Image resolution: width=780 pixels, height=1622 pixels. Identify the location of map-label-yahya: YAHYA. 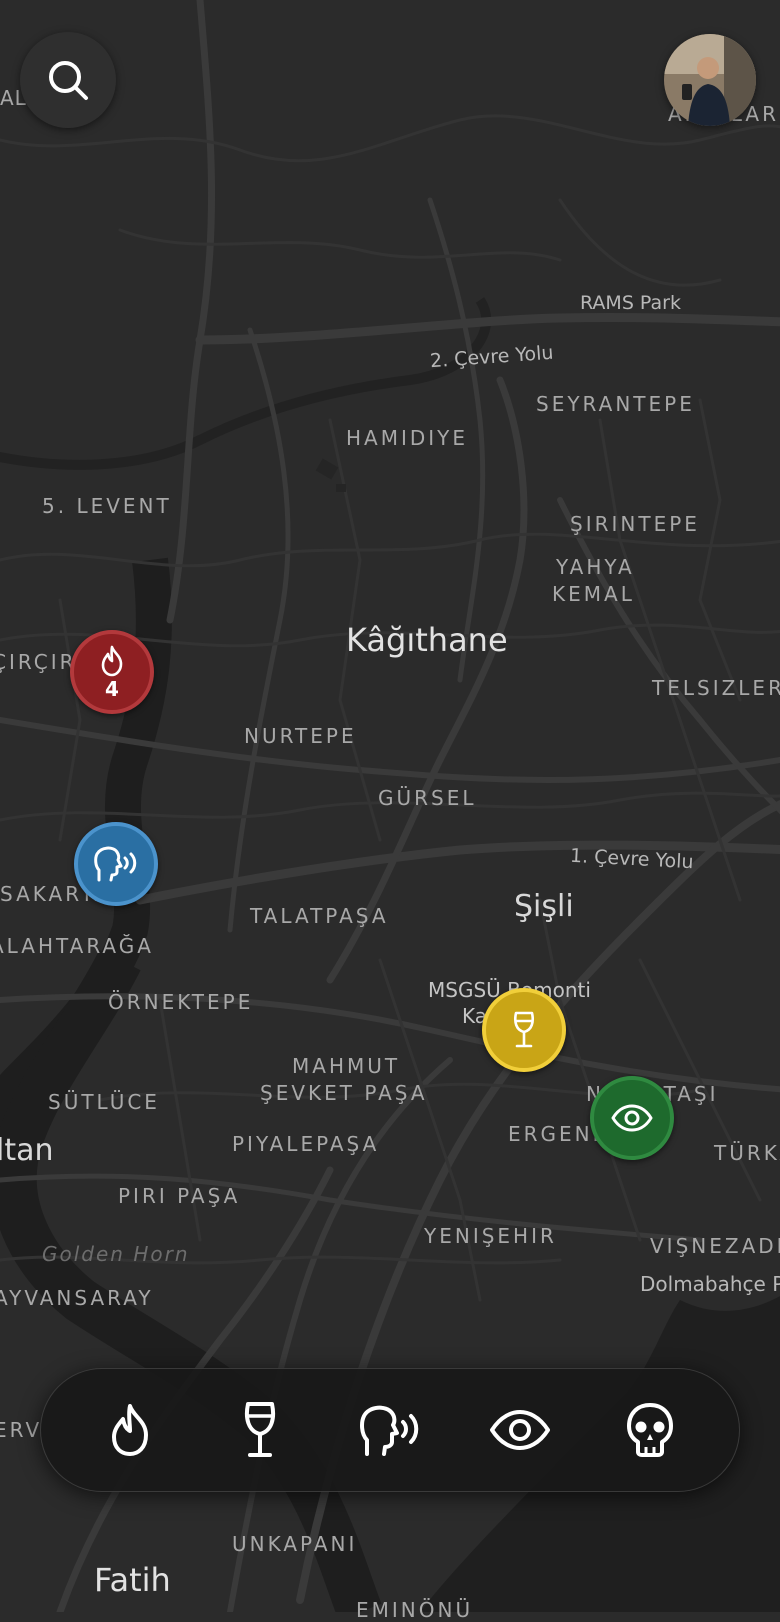
(595, 567).